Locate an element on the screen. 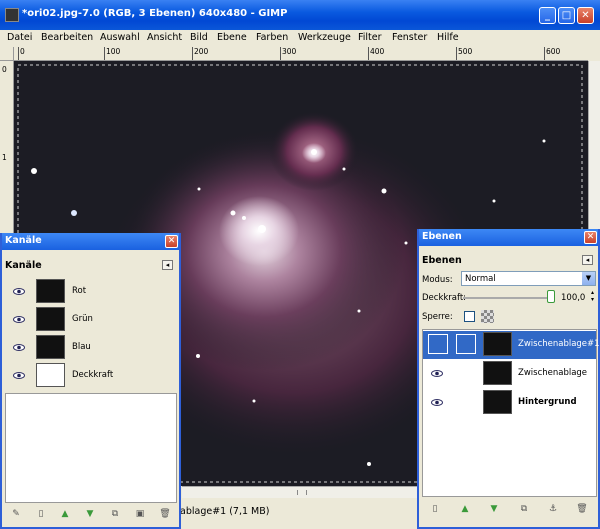 This screenshot has height=529, width=600. channel-label: Grün is located at coordinates (82, 319).